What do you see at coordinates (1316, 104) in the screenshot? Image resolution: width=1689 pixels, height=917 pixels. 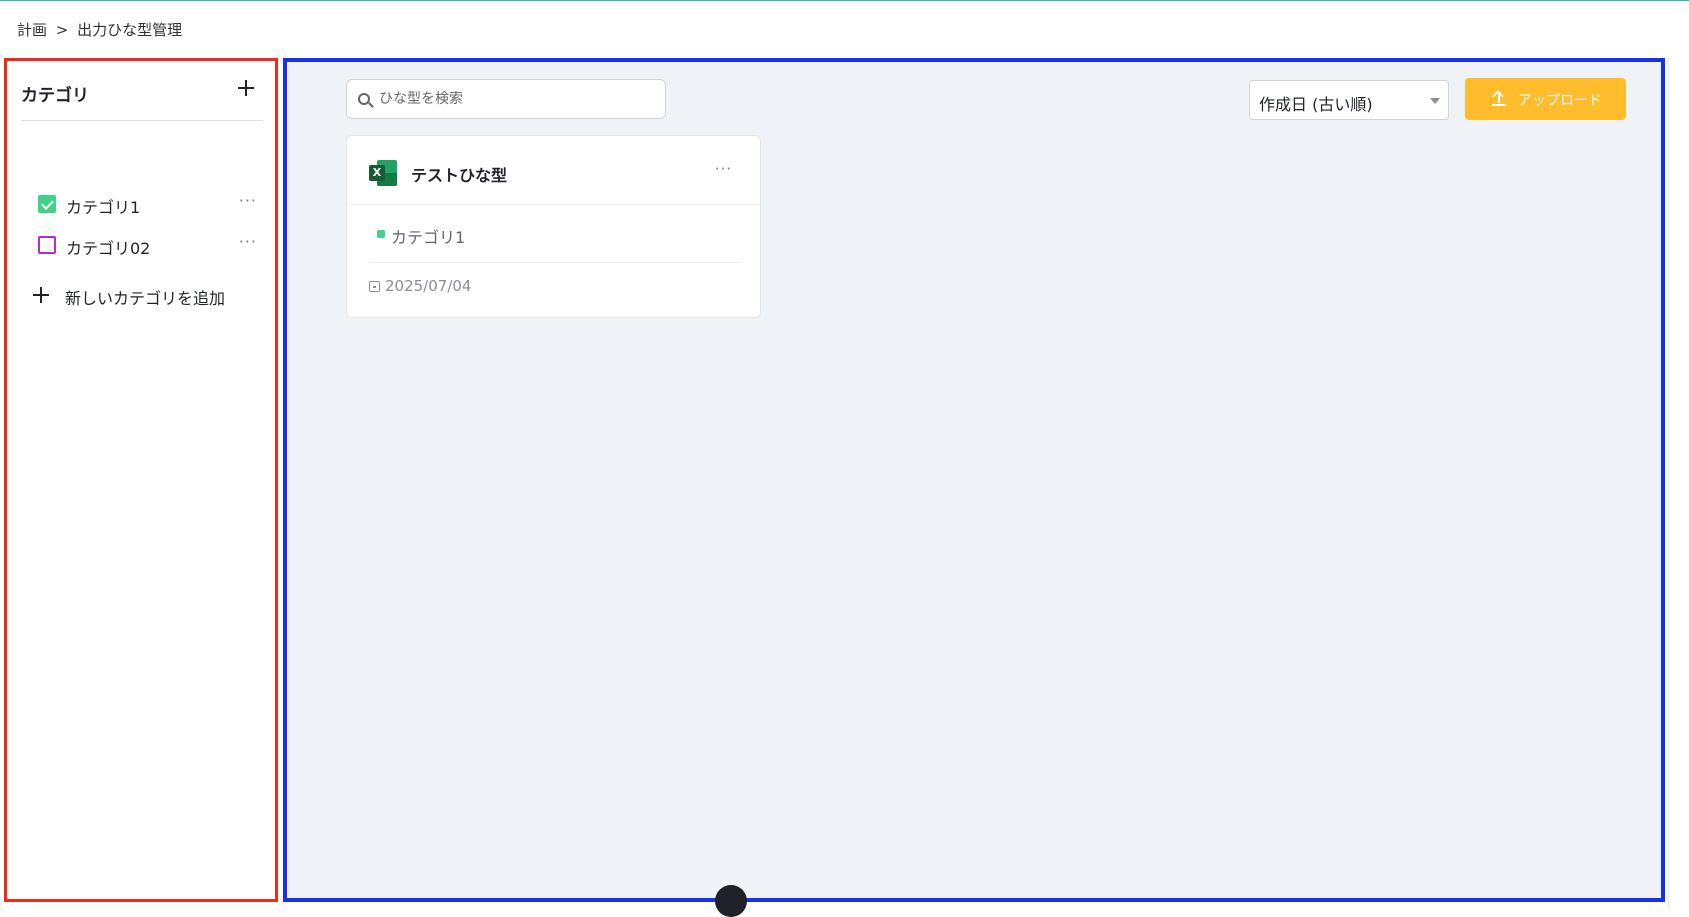 I see `sort-selected-value: 作成日 (古い順)` at bounding box center [1316, 104].